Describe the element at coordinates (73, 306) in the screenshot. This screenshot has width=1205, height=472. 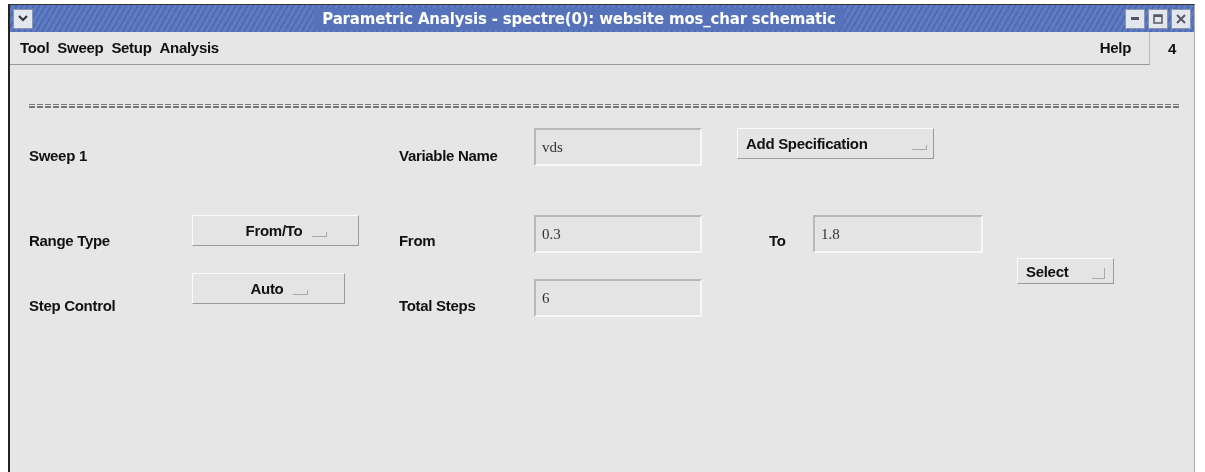
I see `field-label: Step Control` at that location.